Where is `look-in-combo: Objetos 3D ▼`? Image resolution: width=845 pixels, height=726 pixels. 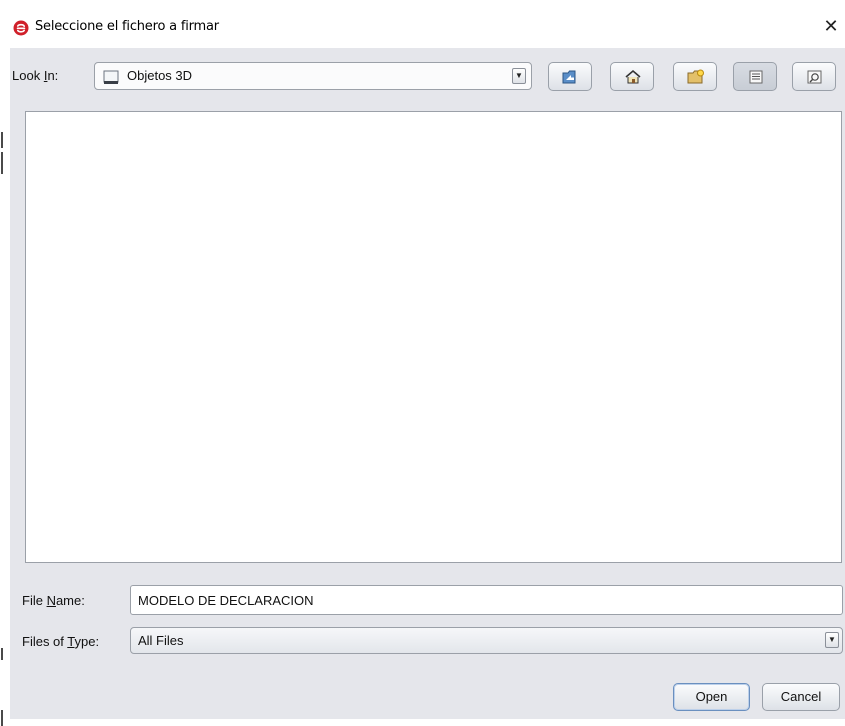 look-in-combo: Objetos 3D ▼ is located at coordinates (313, 76).